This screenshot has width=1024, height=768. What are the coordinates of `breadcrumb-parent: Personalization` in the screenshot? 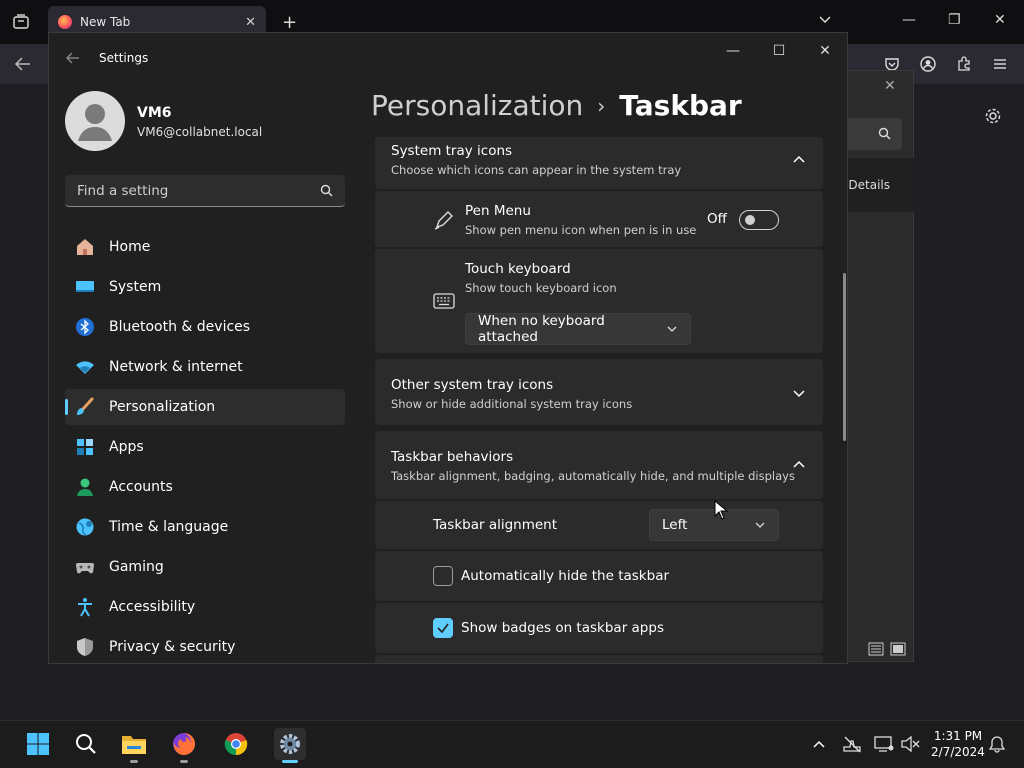 It's located at (477, 105).